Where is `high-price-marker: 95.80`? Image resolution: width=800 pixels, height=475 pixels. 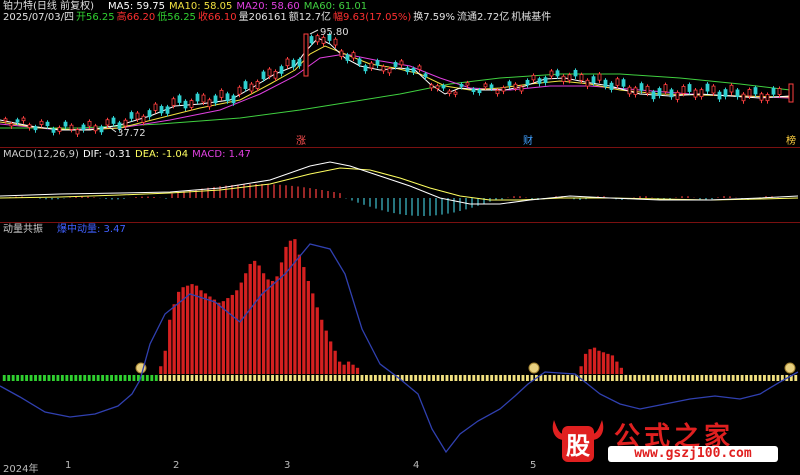
high-price-marker: 95.80 is located at coordinates (334, 32).